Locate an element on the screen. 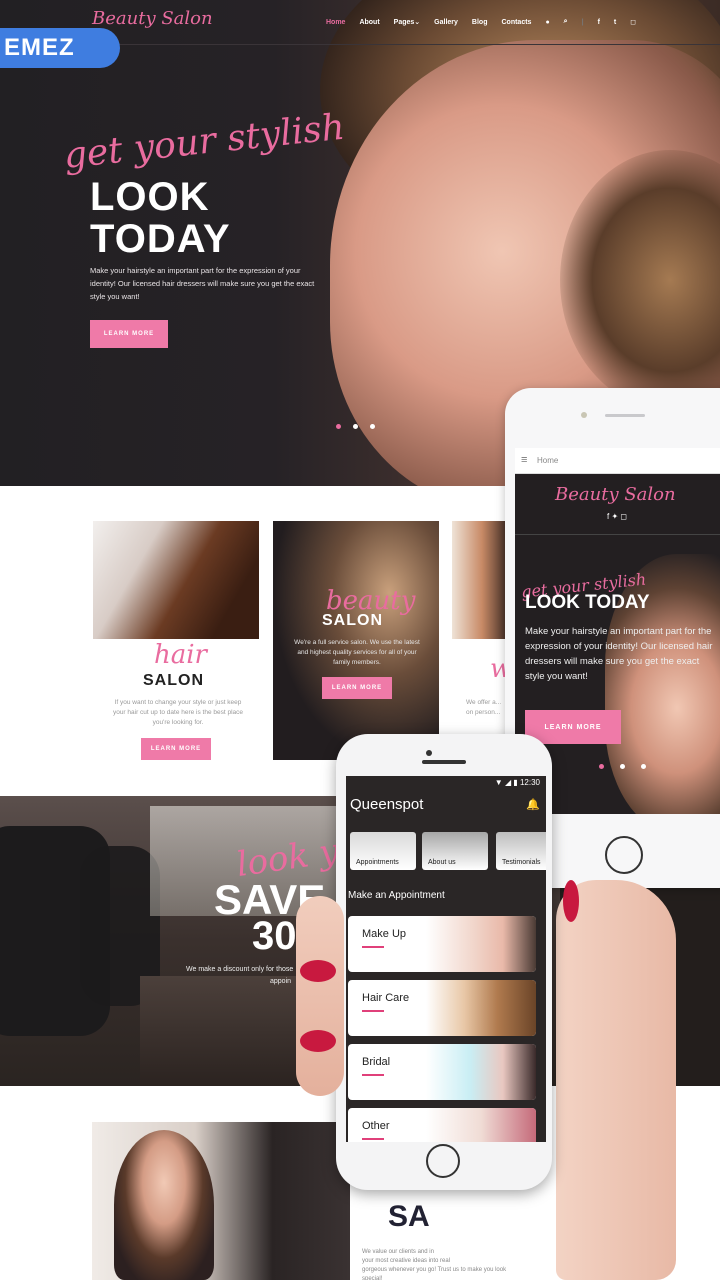 The image size is (720, 1280). twitter-icon: t is located at coordinates (615, 22).